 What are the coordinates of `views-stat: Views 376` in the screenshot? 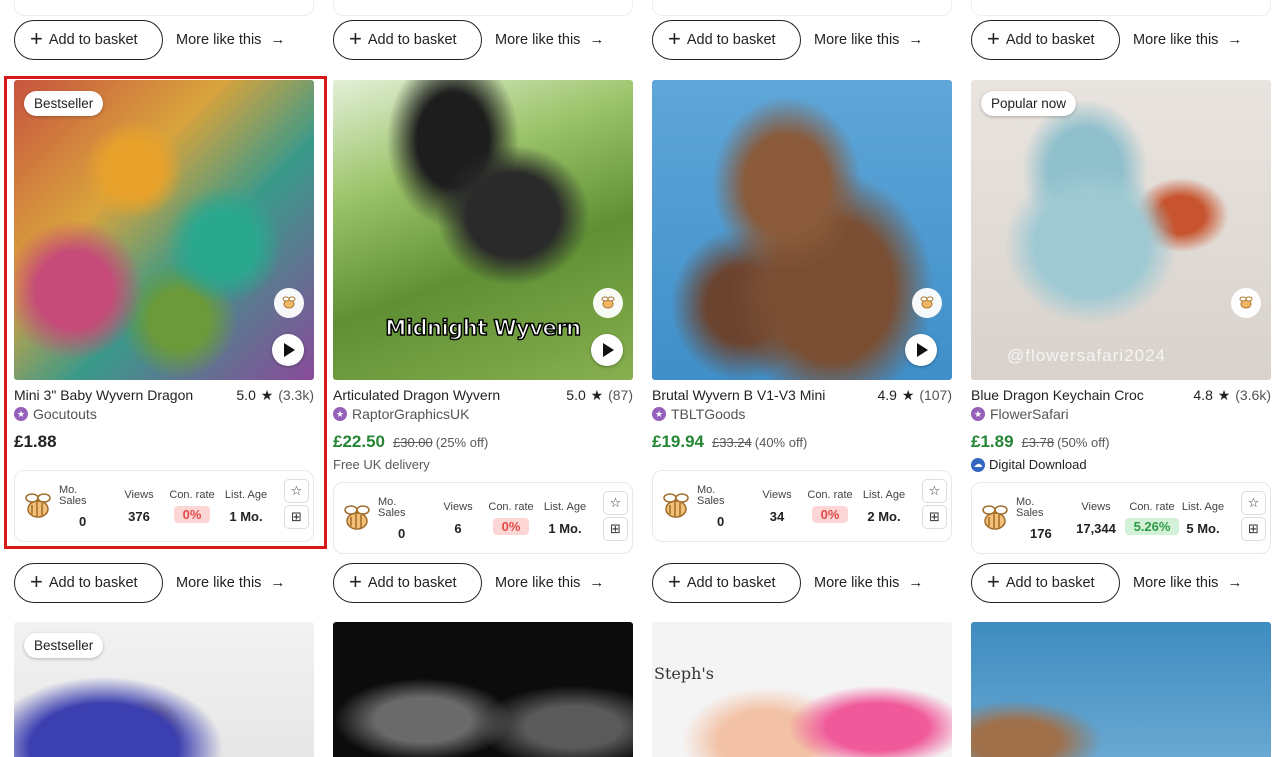 It's located at (139, 507).